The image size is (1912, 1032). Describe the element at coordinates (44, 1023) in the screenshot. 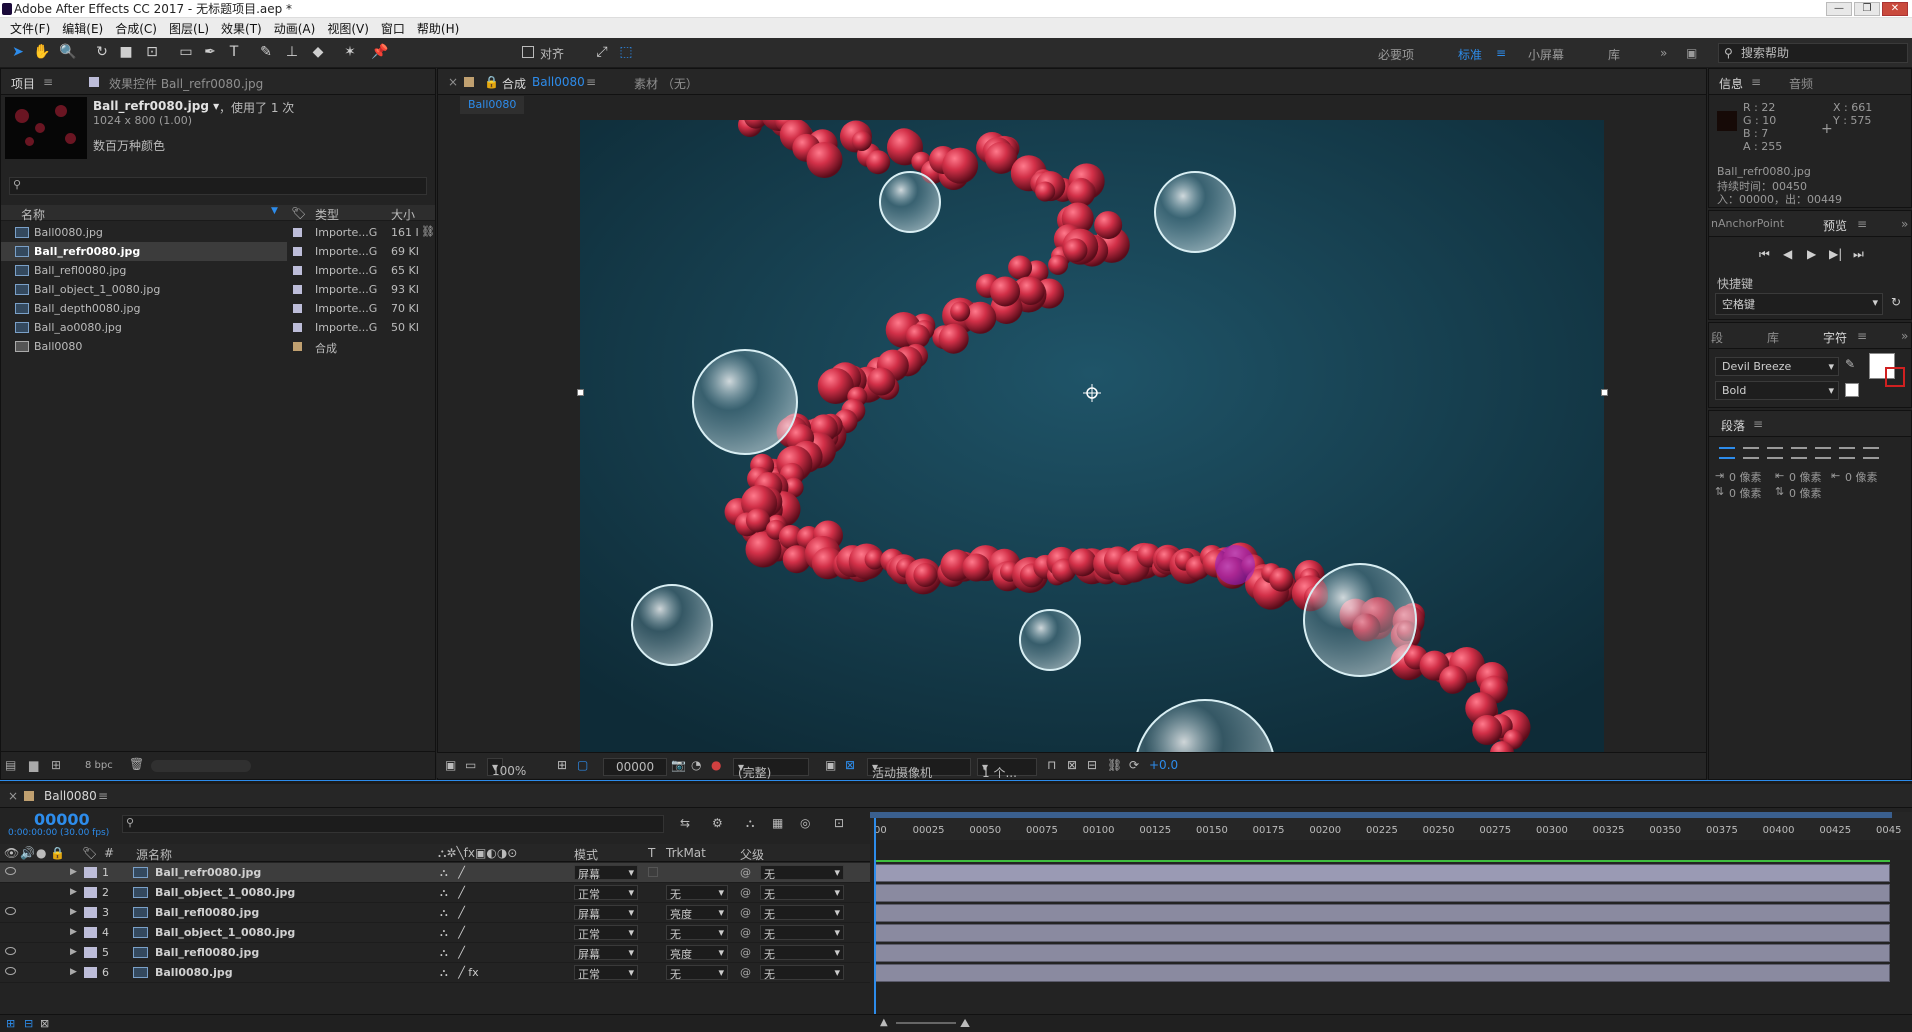

I see `toggle-inout-icon: ⊠` at that location.